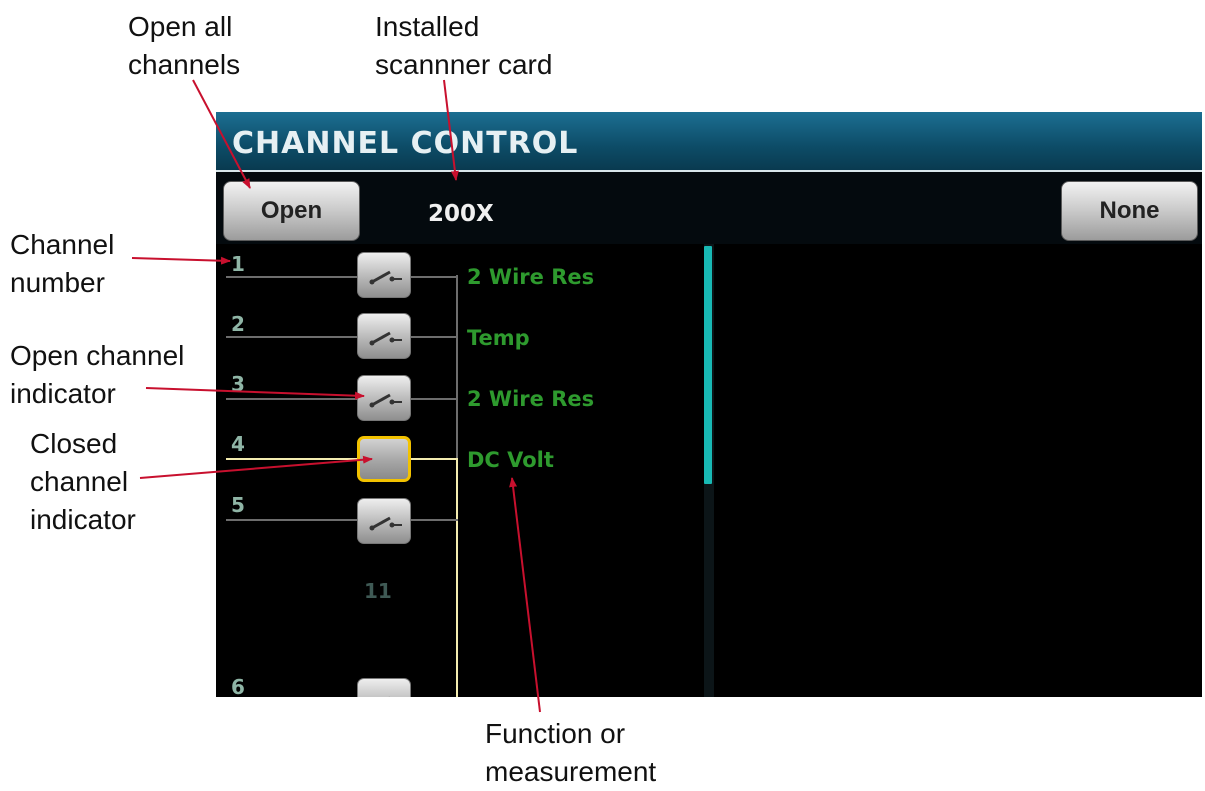  What do you see at coordinates (238, 384) in the screenshot?
I see `channel-number: 3` at bounding box center [238, 384].